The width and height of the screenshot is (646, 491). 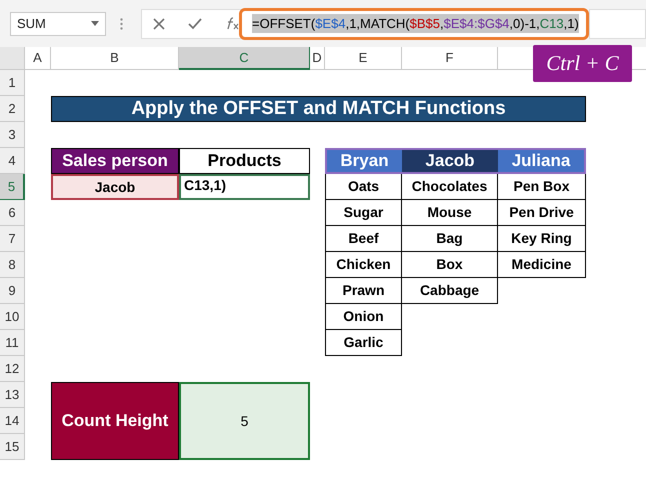 I want to click on table-cell: C13,1), so click(x=244, y=187).